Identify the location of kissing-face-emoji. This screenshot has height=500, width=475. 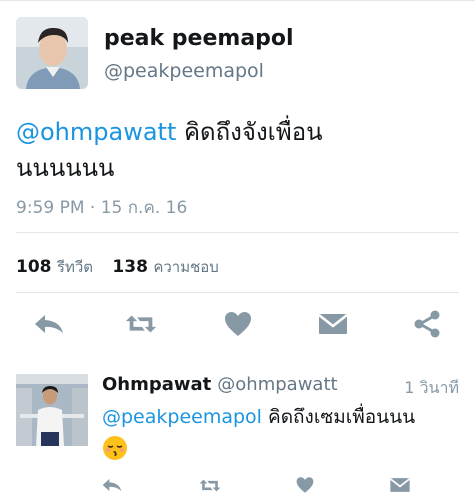
(115, 447).